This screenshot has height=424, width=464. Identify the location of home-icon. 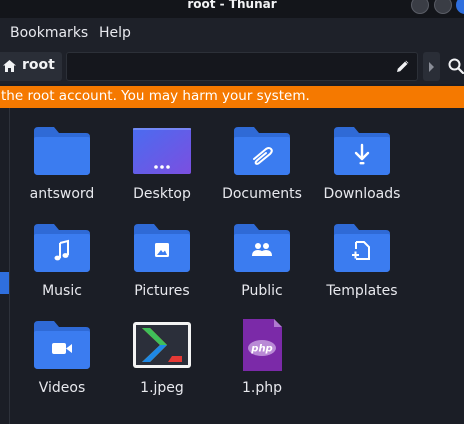
(9, 66).